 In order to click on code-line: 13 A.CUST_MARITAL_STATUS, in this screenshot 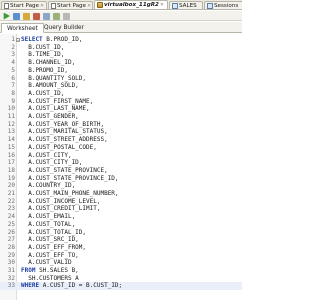, I will do `click(121, 132)`.